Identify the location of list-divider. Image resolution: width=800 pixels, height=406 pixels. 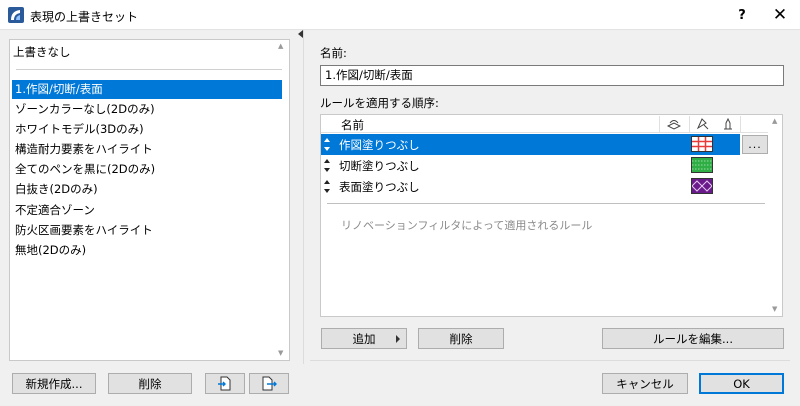
(149, 69).